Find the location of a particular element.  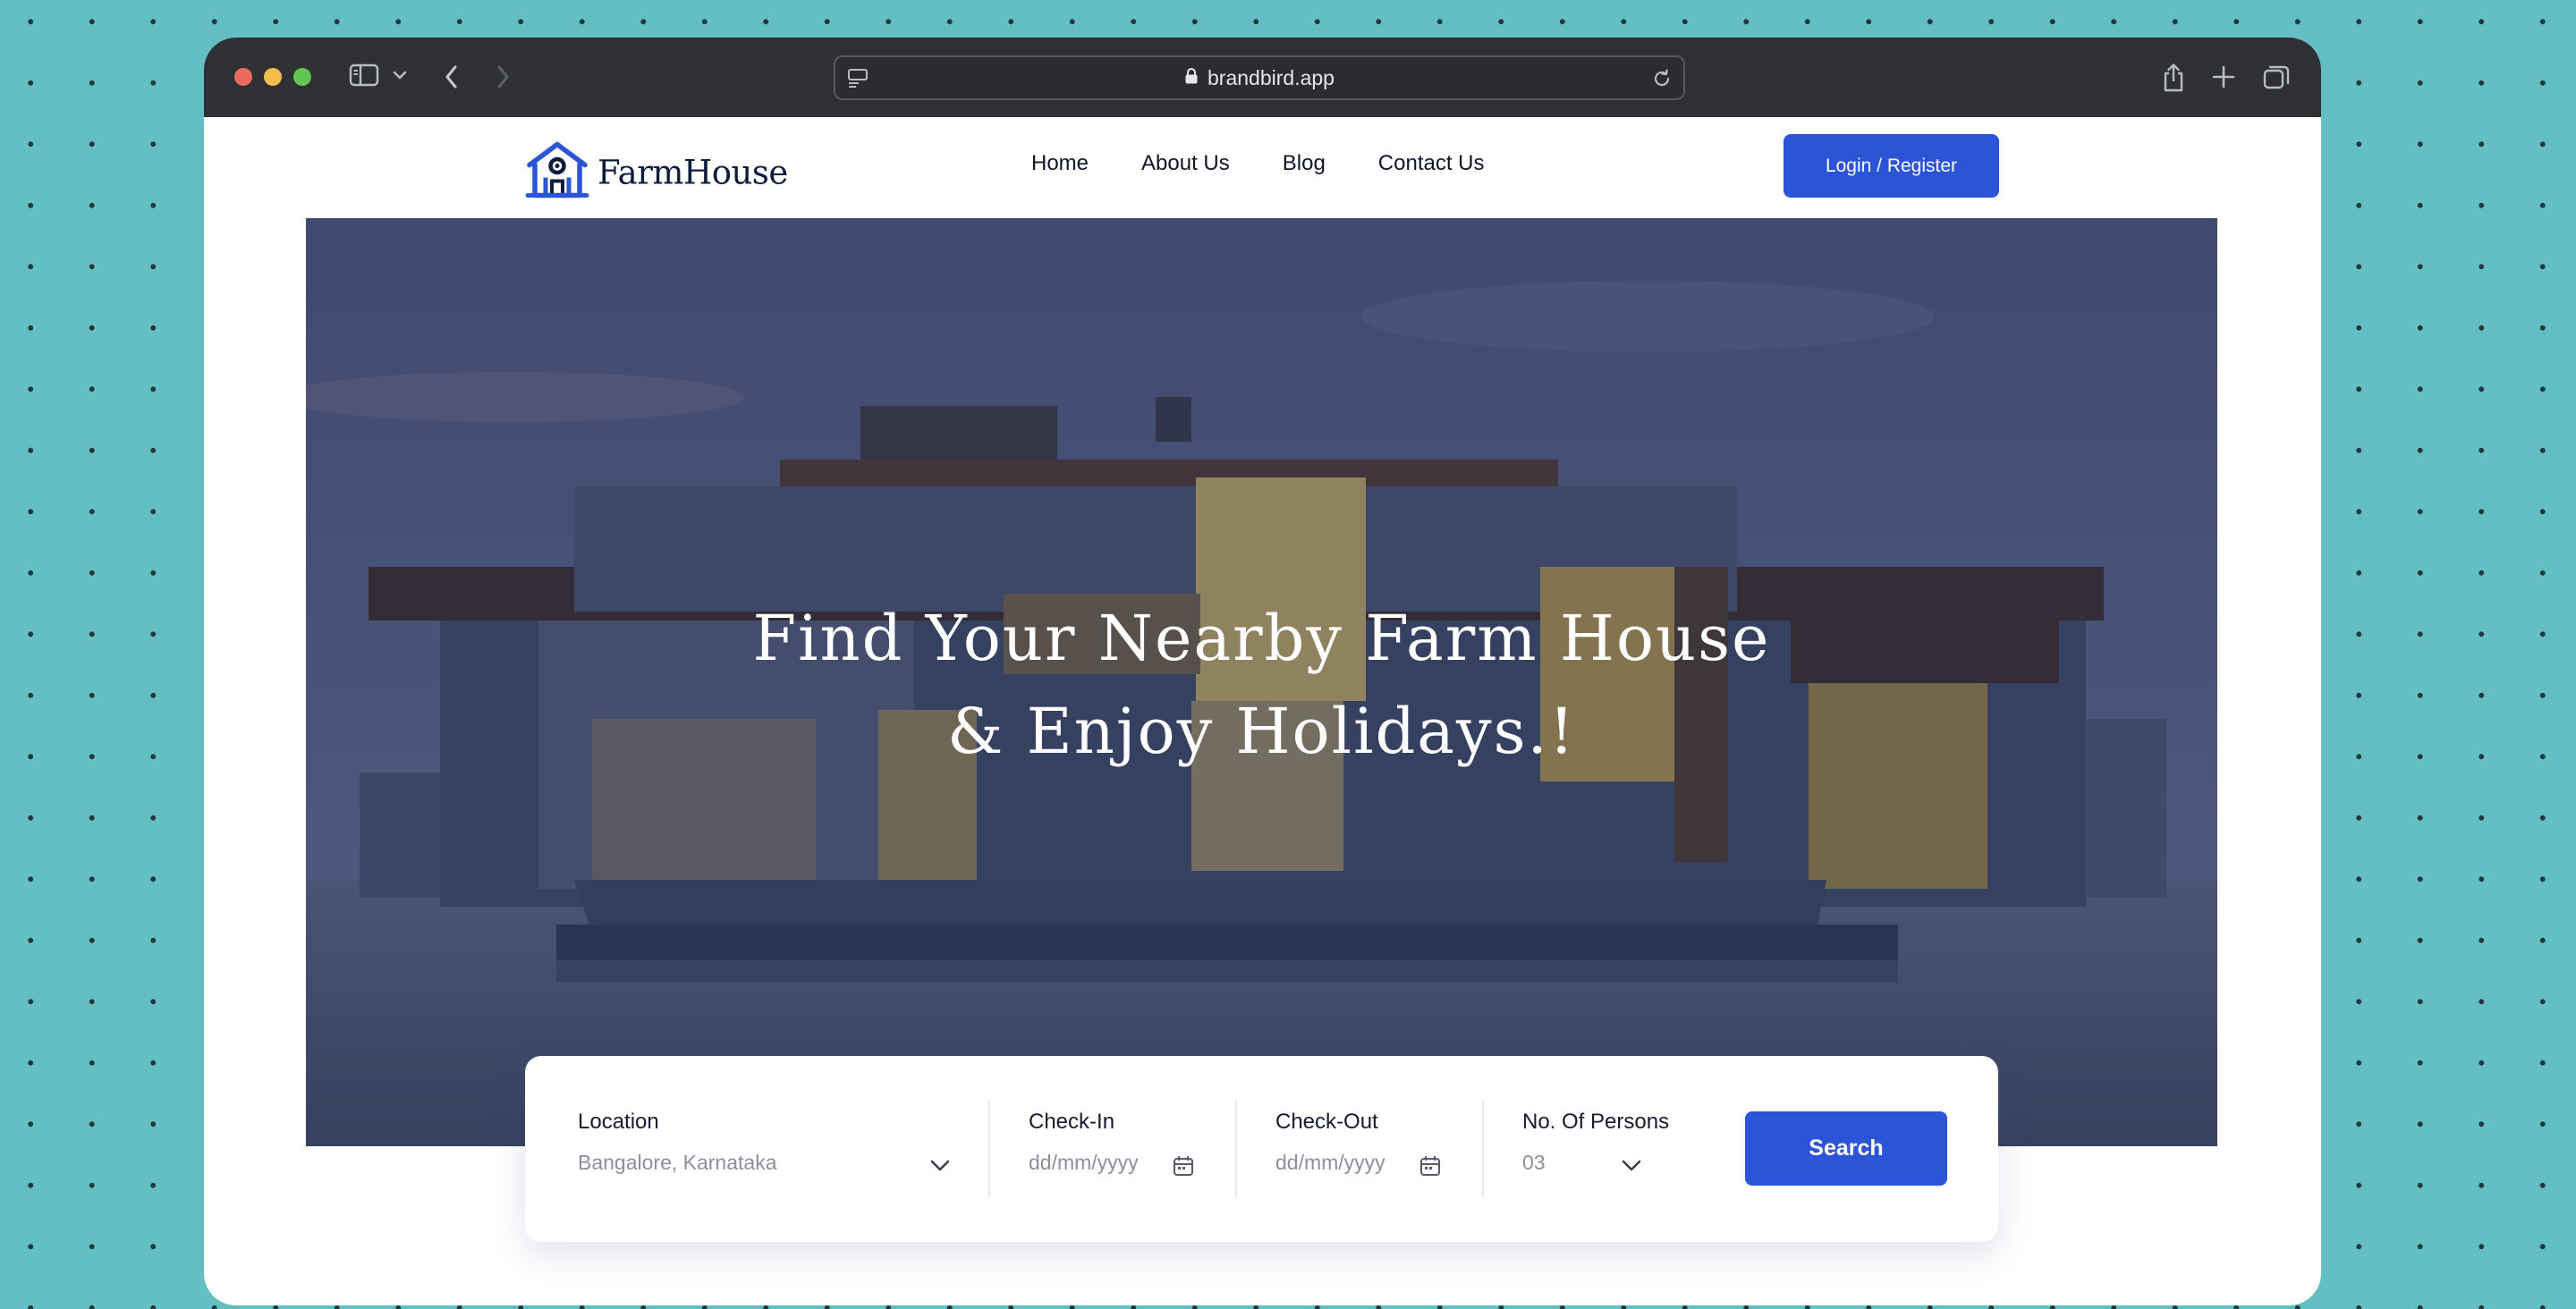

location-field: Location Bangalore, Karnataka is located at coordinates (766, 1142).